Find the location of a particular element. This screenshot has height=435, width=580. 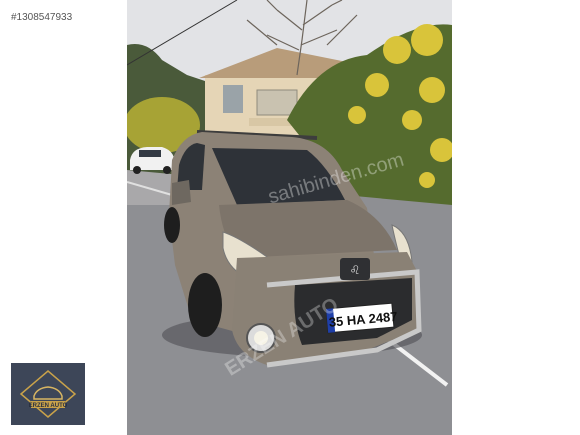

listing-id: #1308547933 is located at coordinates (42, 17).